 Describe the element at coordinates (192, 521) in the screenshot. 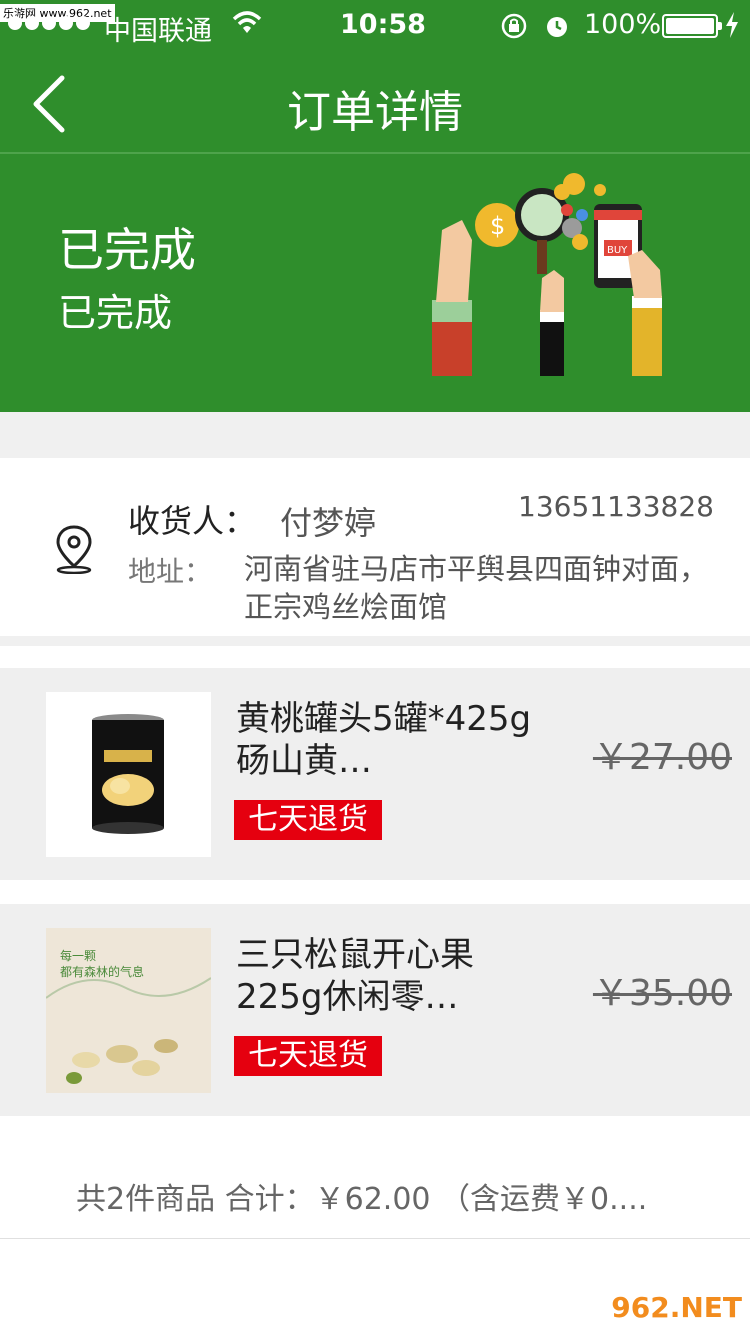

I see `receiver-label: 收货人：` at that location.